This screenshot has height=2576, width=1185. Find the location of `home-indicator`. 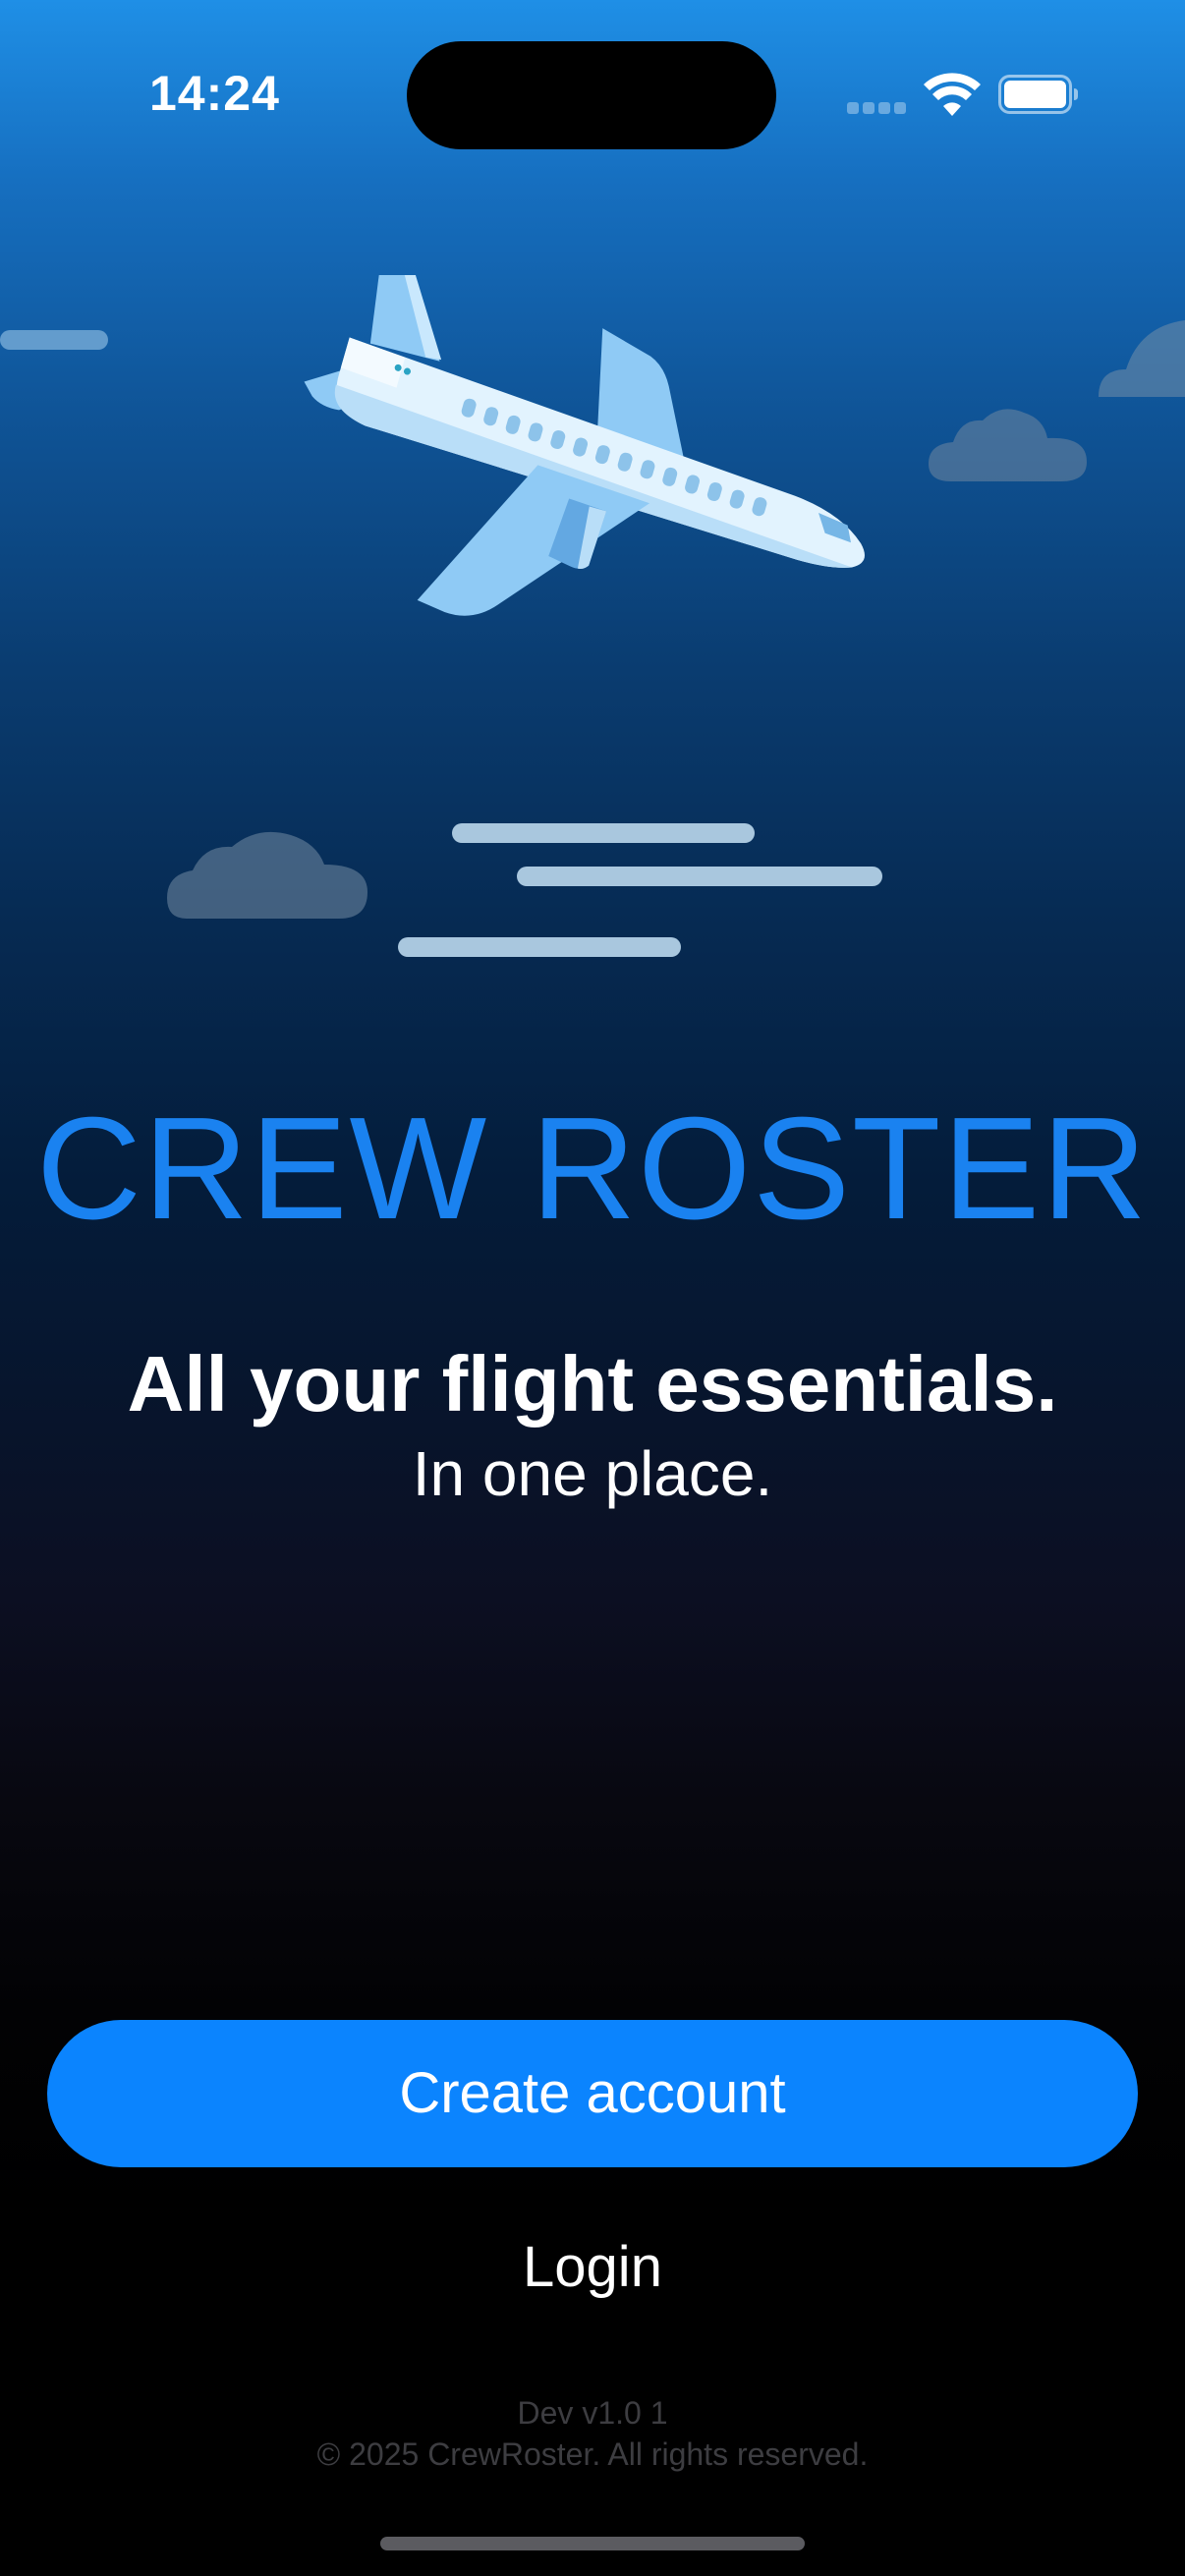

home-indicator is located at coordinates (592, 2543).